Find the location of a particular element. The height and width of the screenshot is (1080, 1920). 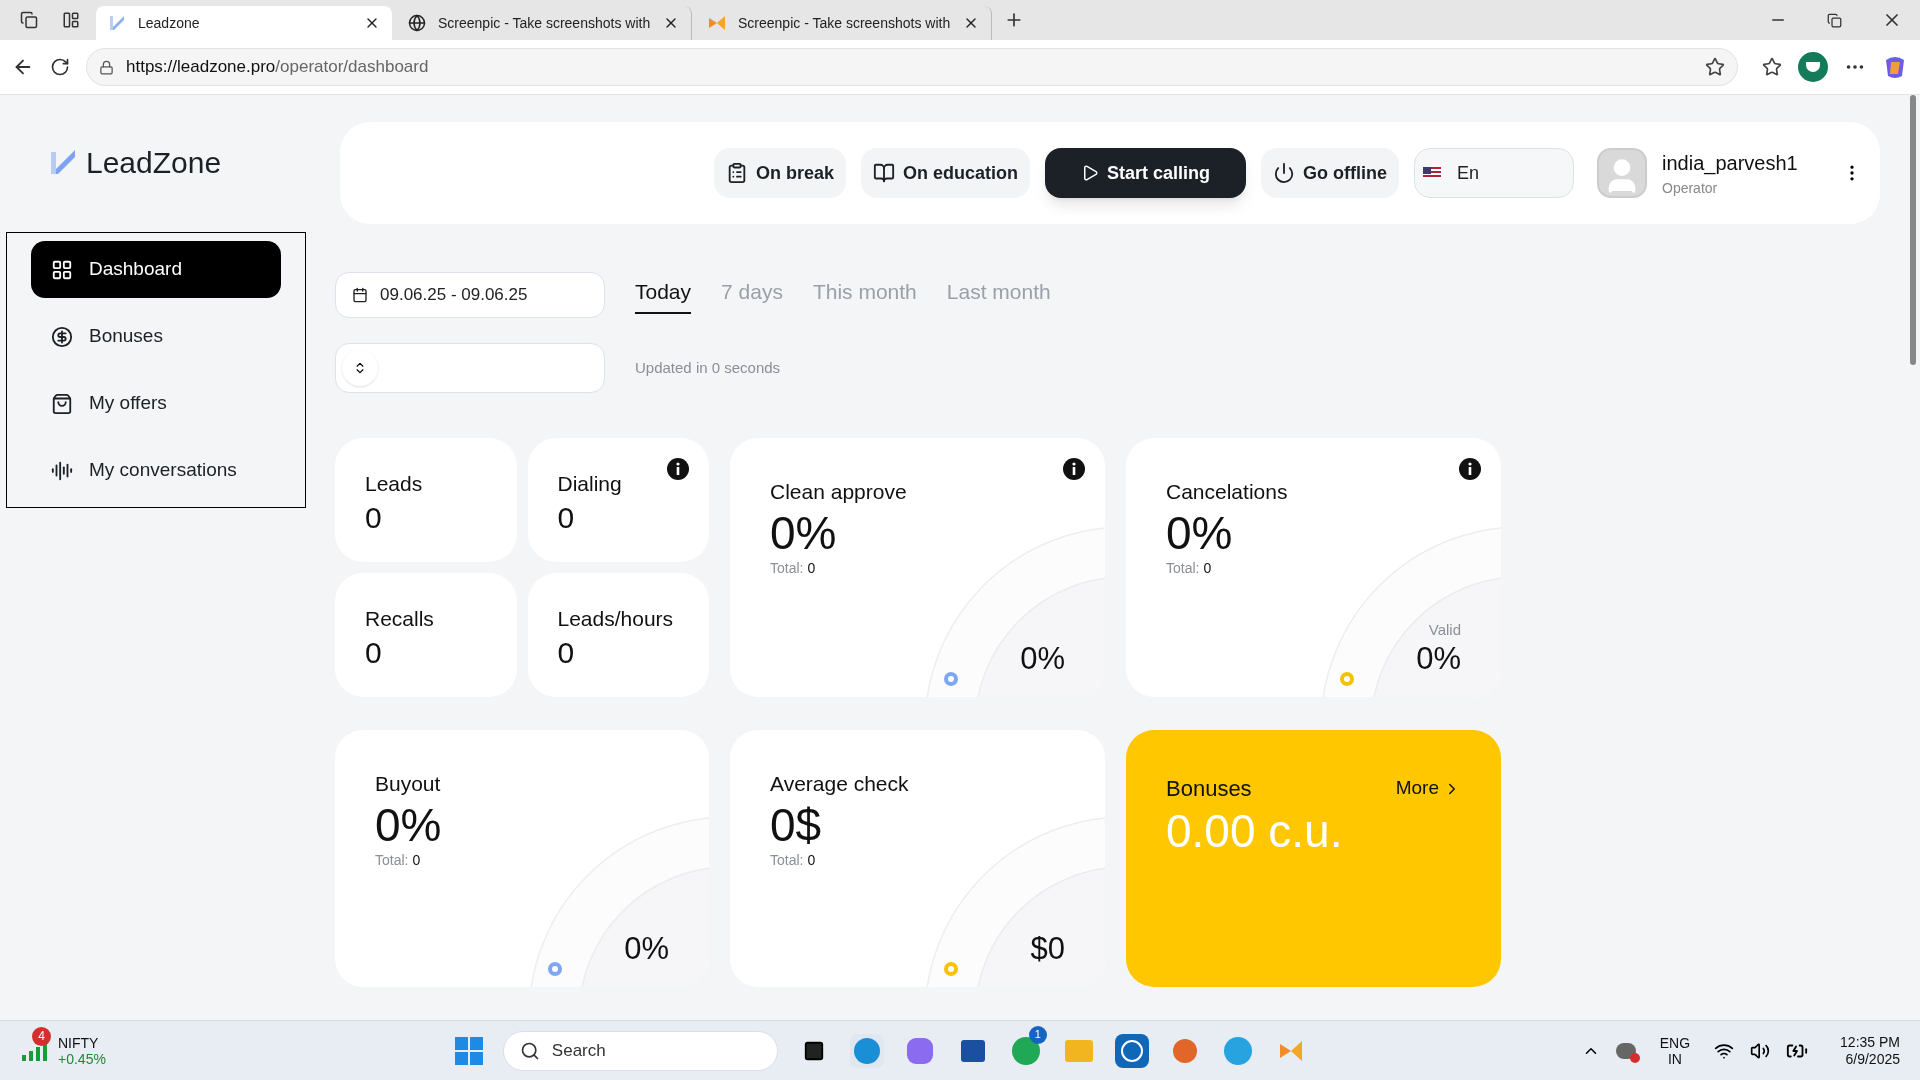

volume-icon is located at coordinates (1760, 1050).